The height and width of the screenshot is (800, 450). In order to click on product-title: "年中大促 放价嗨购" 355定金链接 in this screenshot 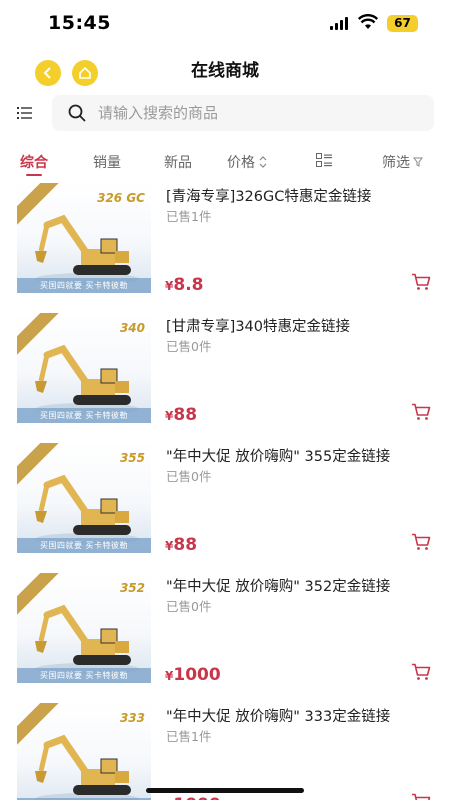, I will do `click(301, 455)`.